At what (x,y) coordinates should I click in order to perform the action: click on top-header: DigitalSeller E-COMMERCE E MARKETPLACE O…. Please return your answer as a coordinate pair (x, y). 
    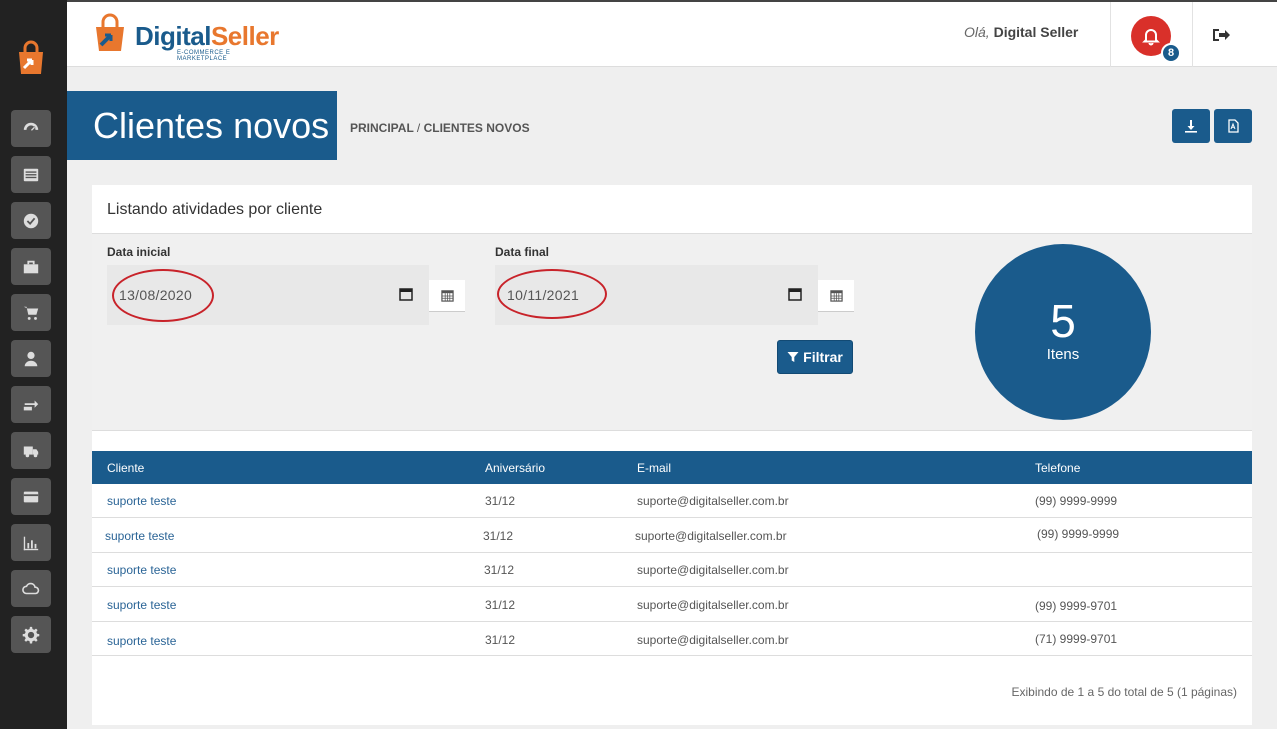
    Looking at the image, I should click on (672, 33).